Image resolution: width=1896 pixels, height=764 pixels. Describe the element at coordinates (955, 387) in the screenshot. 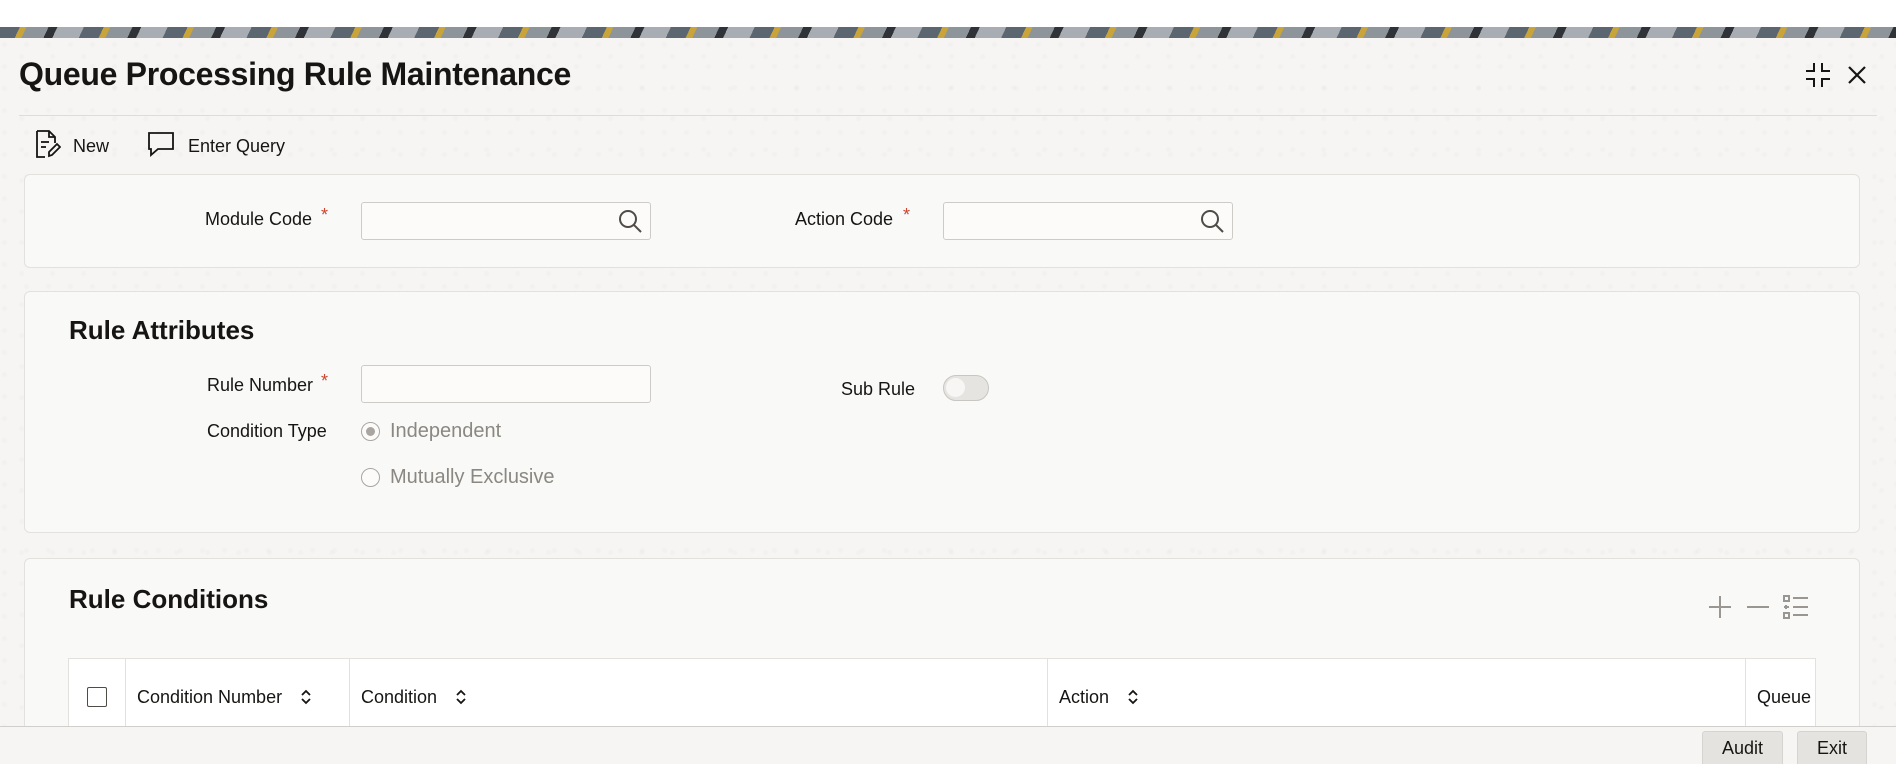

I see `toggle-knob` at that location.